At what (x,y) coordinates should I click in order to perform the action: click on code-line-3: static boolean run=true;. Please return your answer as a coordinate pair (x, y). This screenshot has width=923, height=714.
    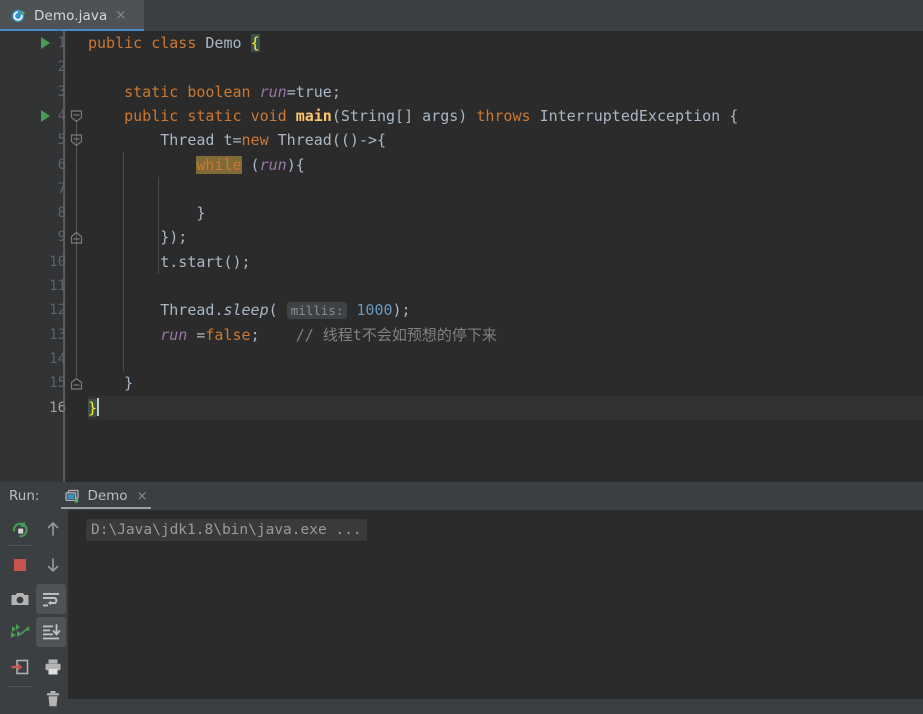
    Looking at the image, I should click on (214, 92).